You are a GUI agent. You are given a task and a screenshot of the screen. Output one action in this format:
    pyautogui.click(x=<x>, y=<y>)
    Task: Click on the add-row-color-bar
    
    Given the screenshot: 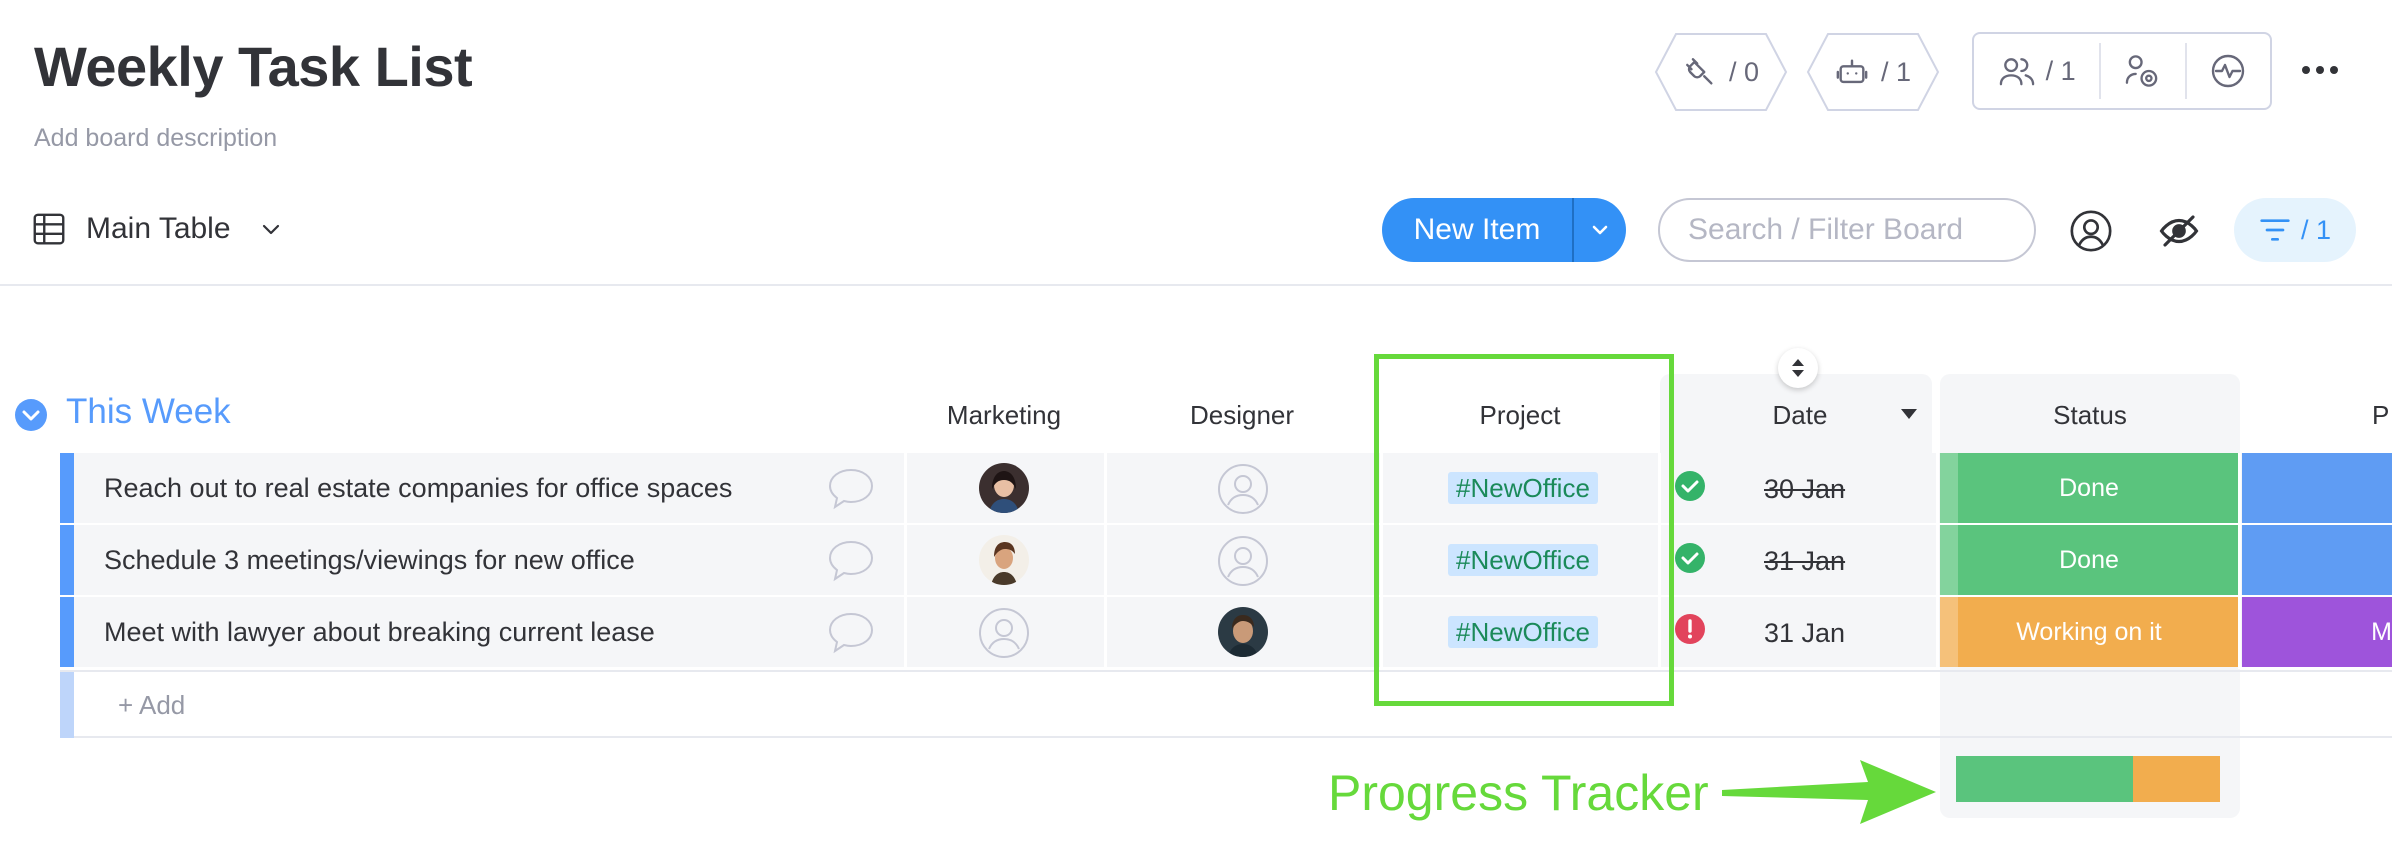 What is the action you would take?
    pyautogui.click(x=67, y=705)
    